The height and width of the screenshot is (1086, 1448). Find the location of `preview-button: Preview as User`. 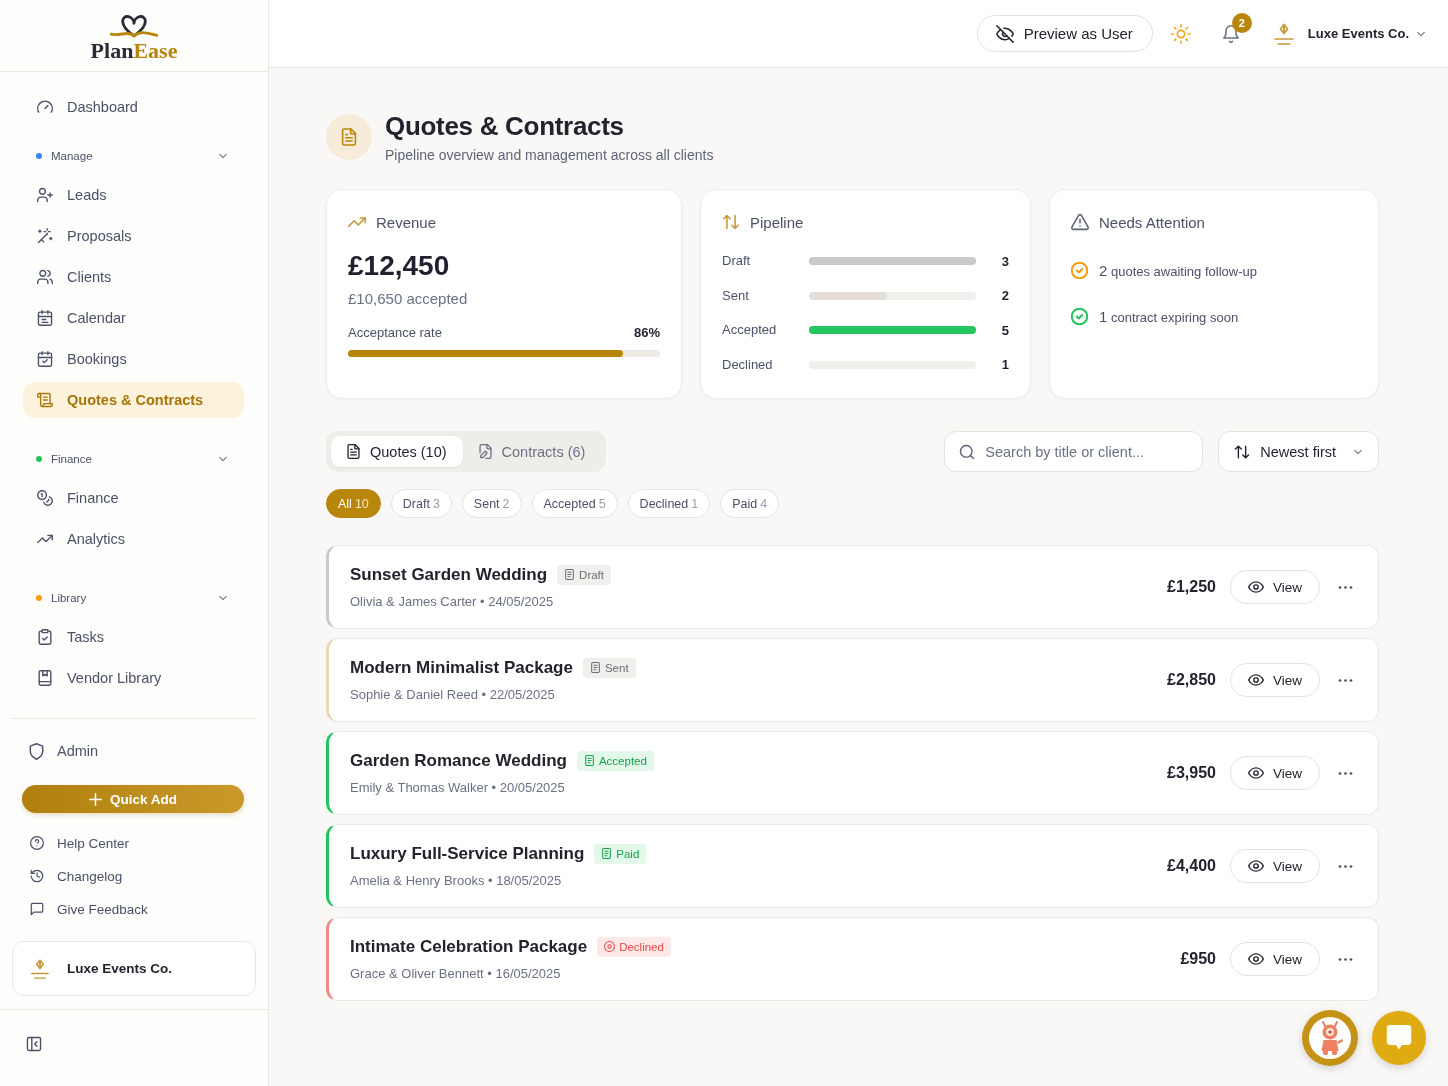

preview-button: Preview as User is located at coordinates (1064, 33).